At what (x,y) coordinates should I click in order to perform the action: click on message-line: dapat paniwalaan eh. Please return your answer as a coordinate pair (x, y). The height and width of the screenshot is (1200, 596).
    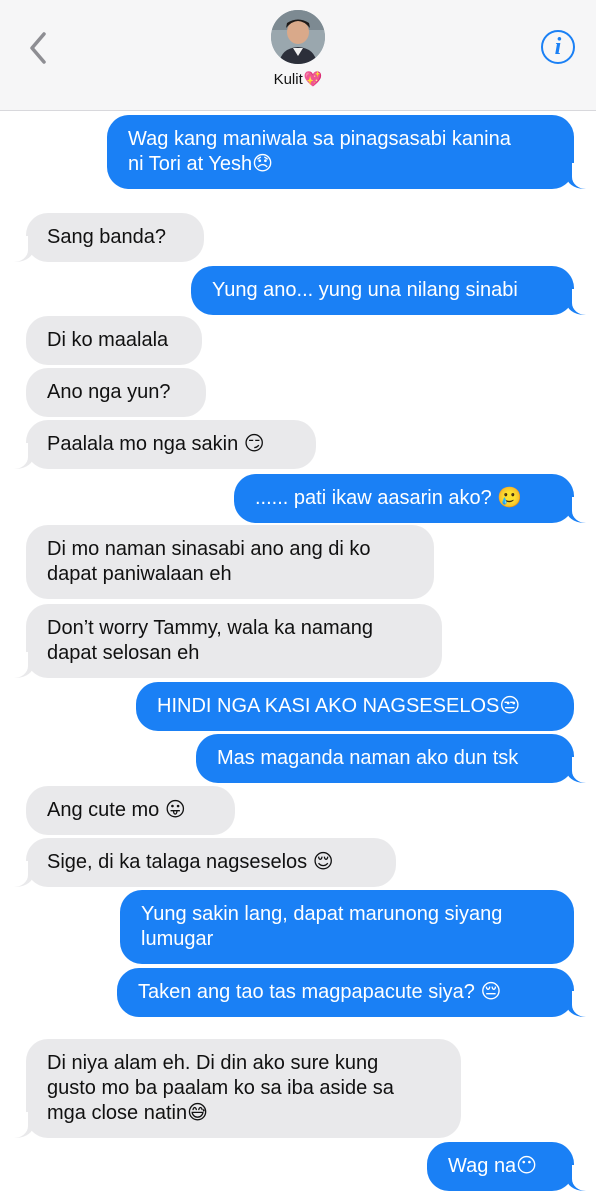
    Looking at the image, I should click on (139, 574).